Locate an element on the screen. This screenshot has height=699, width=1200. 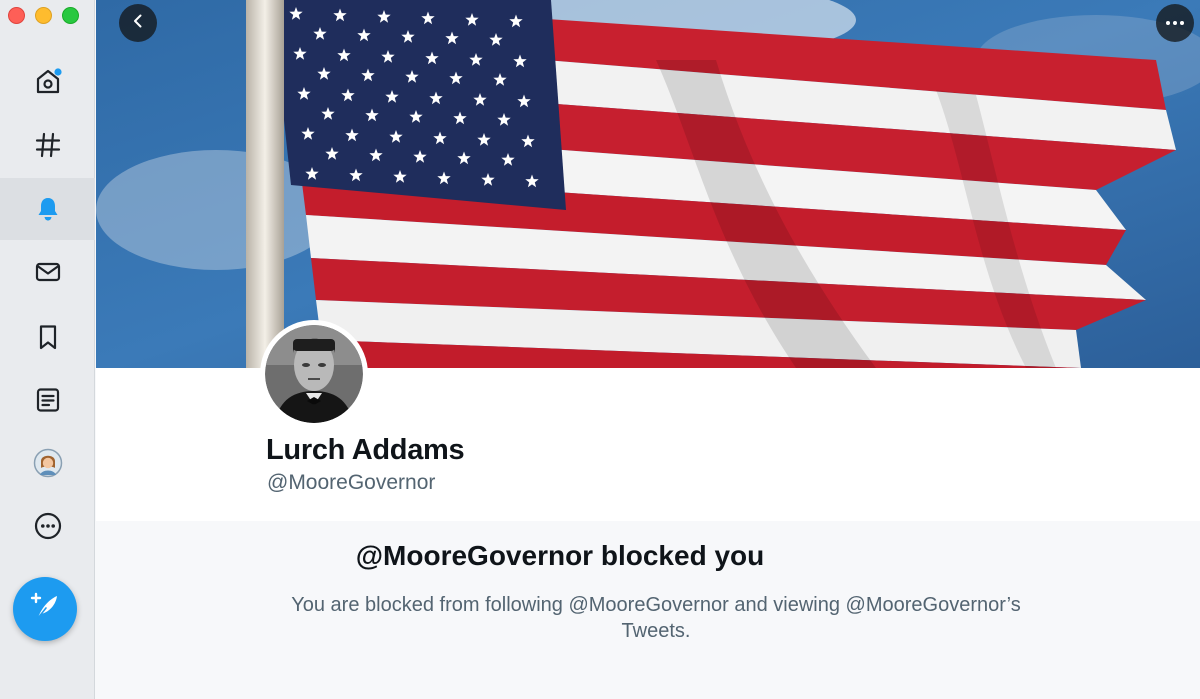
bell-icon is located at coordinates (48, 209).